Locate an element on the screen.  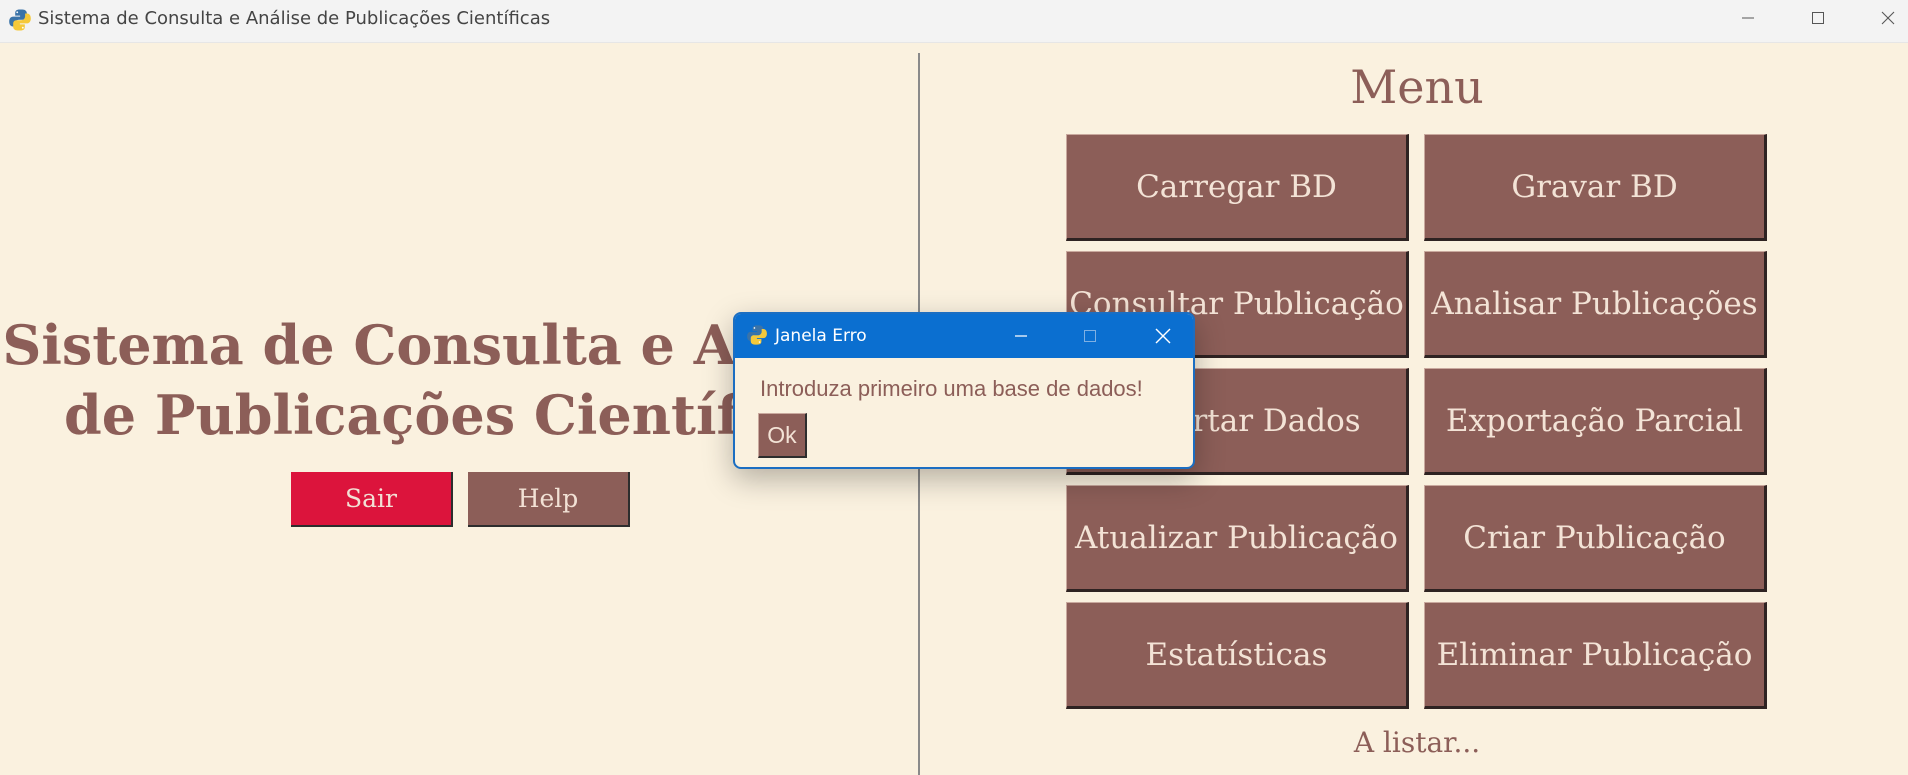
atualizar-publicacao-button: Atualizar Publicação is located at coordinates (1237, 538).